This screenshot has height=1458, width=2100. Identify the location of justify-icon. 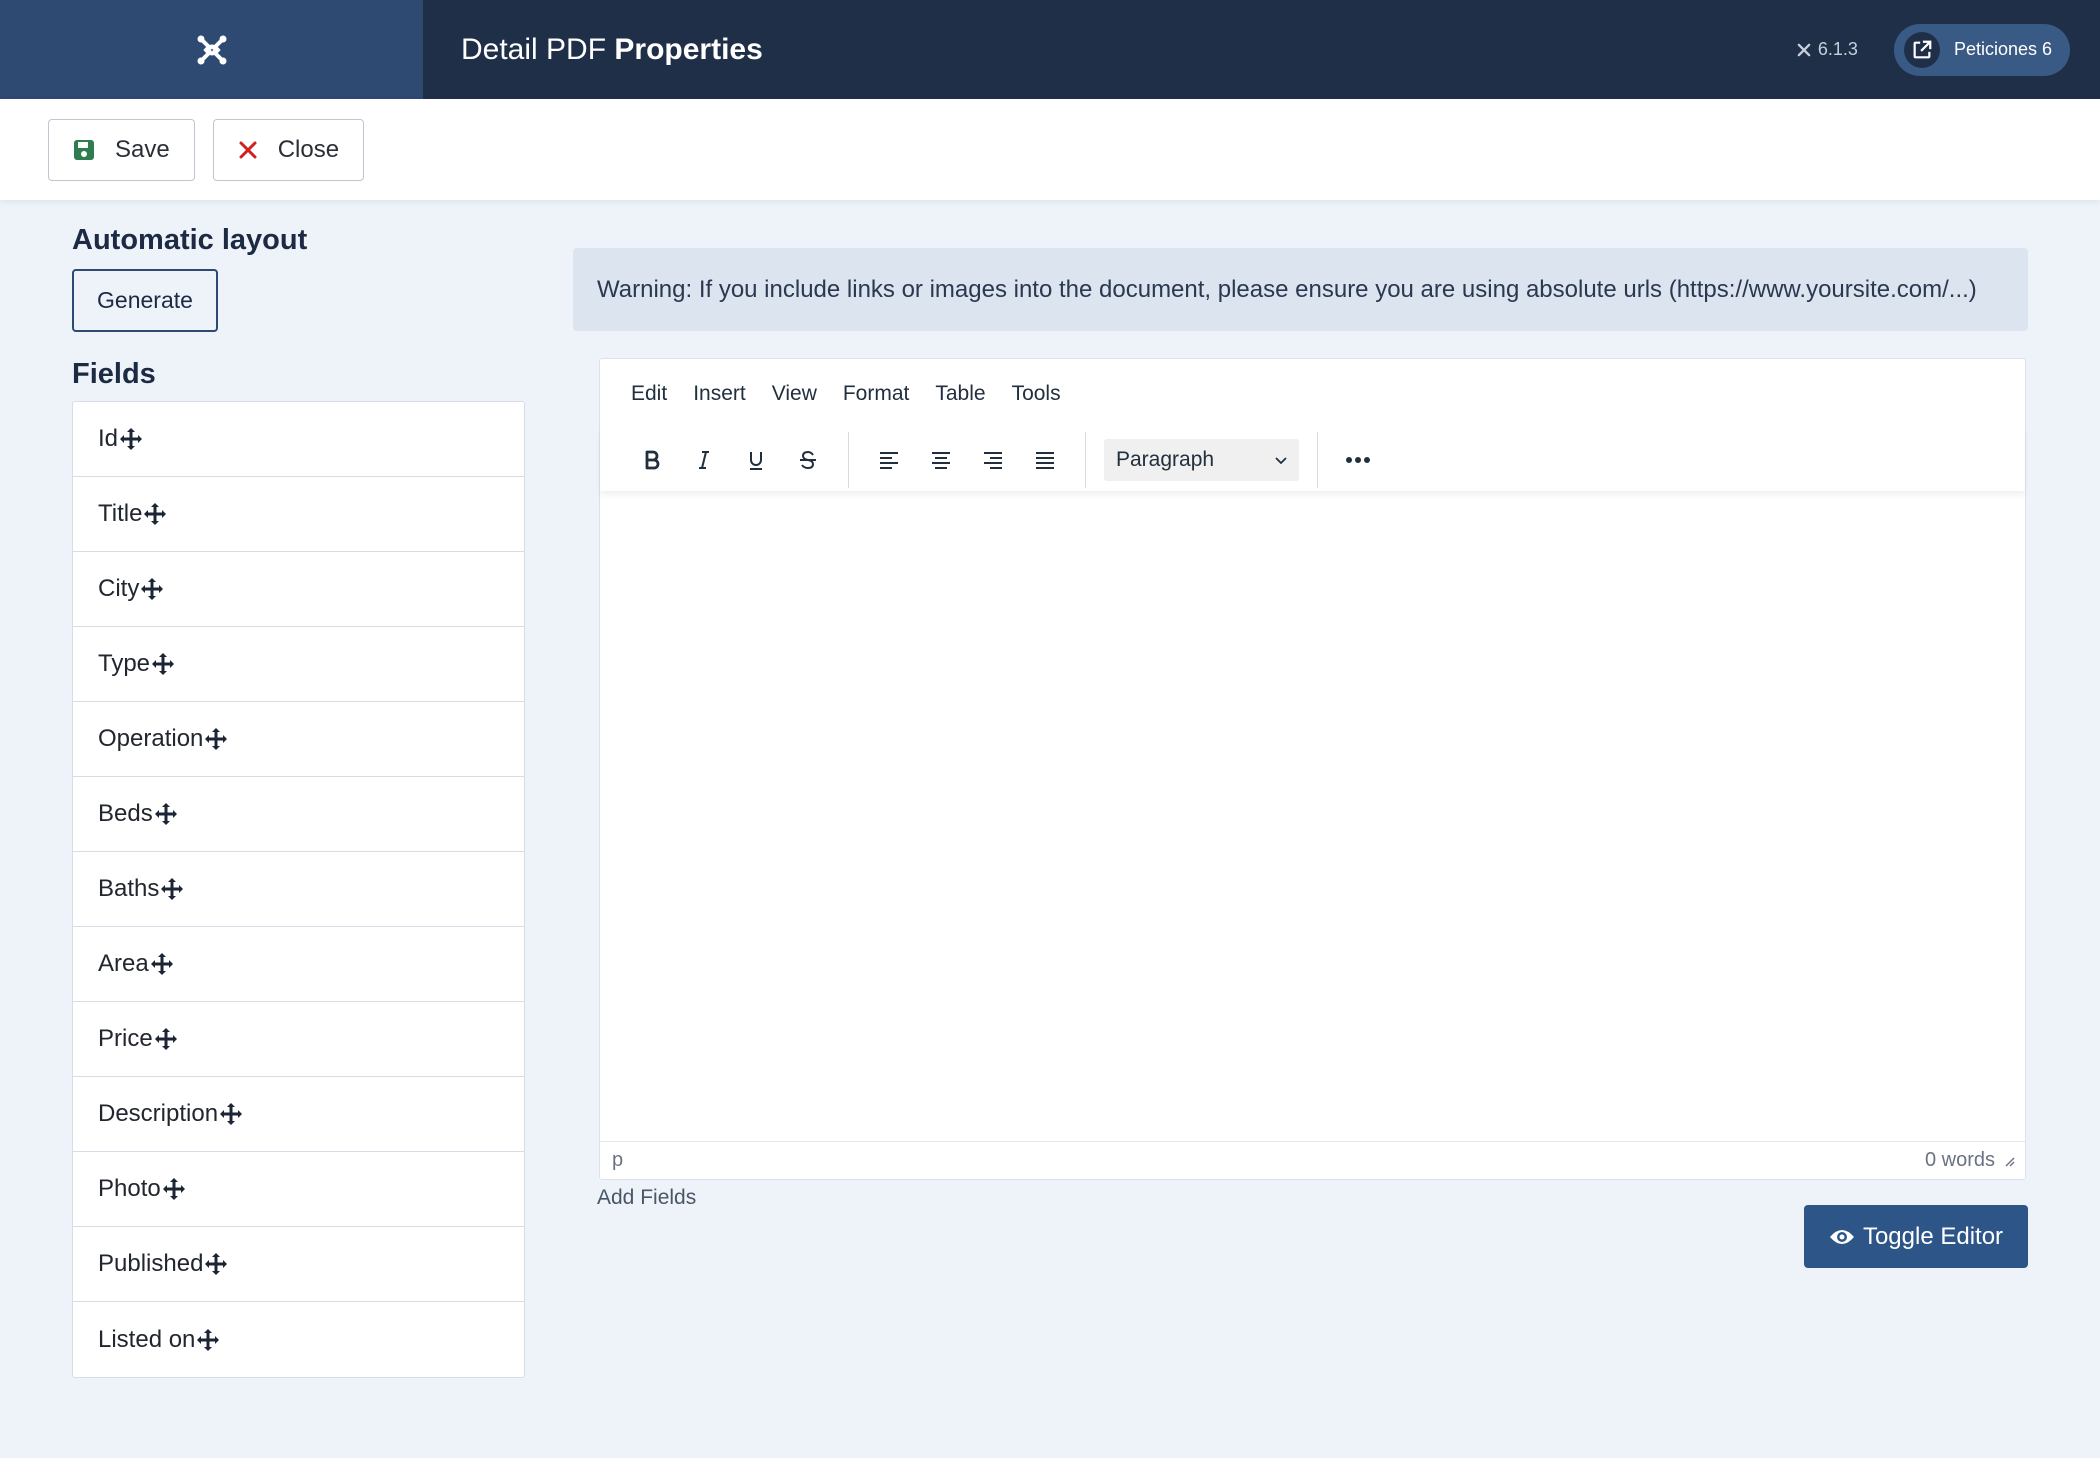
(1045, 460).